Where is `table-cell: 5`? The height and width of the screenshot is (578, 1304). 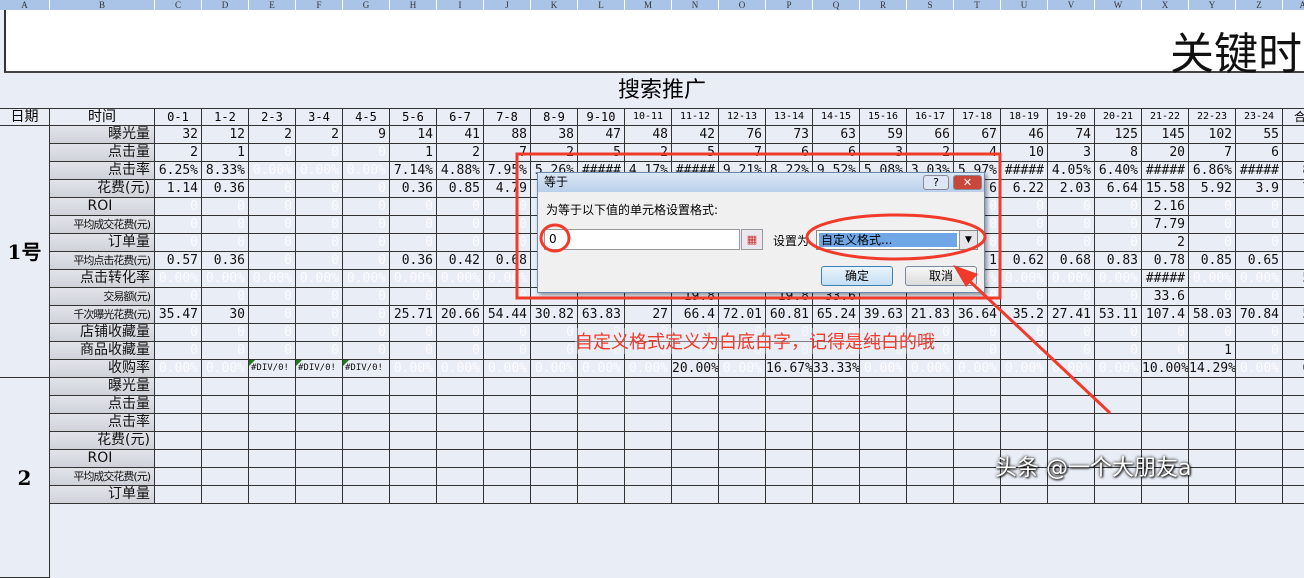
table-cell: 5 is located at coordinates (695, 153).